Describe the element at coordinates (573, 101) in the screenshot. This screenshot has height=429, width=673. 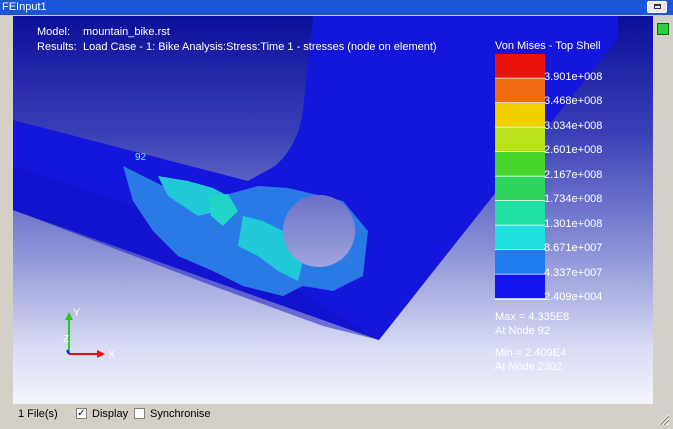
I see `legend-tick-label: 3.468e+008` at that location.